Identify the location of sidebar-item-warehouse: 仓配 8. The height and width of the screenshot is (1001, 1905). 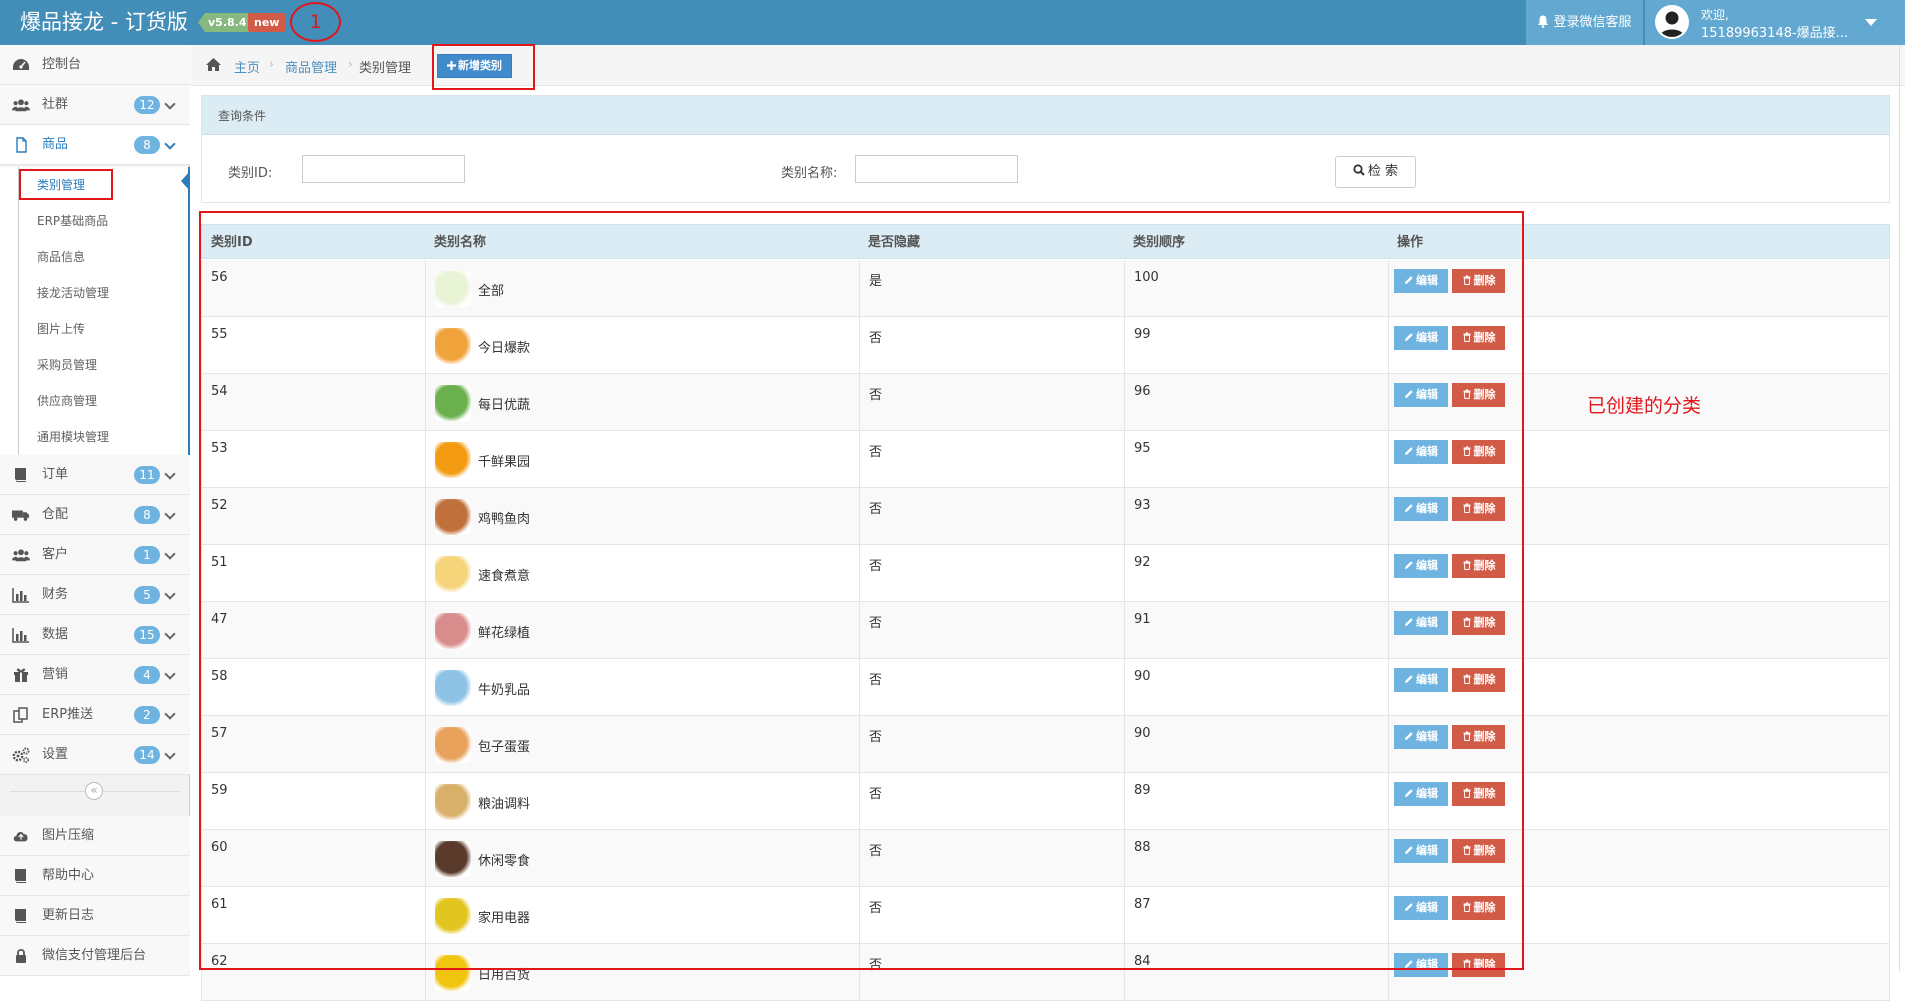
(95, 515).